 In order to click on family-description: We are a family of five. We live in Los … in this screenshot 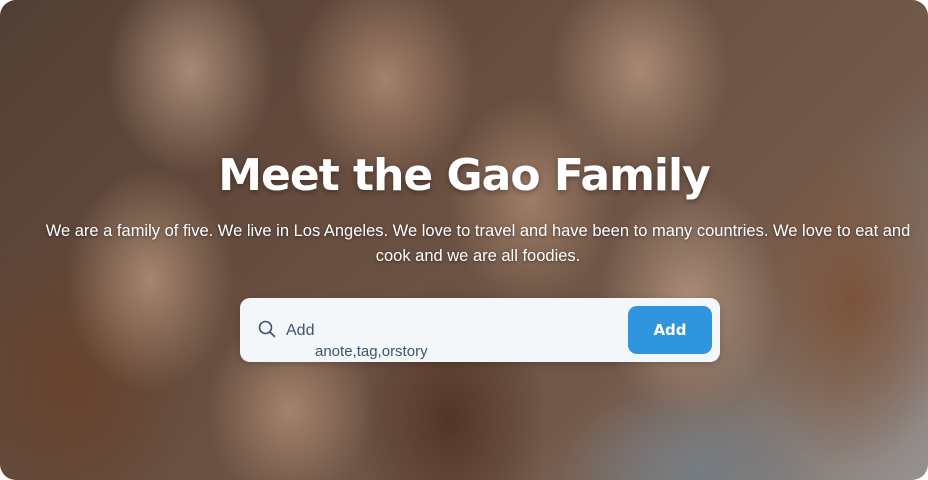, I will do `click(478, 243)`.